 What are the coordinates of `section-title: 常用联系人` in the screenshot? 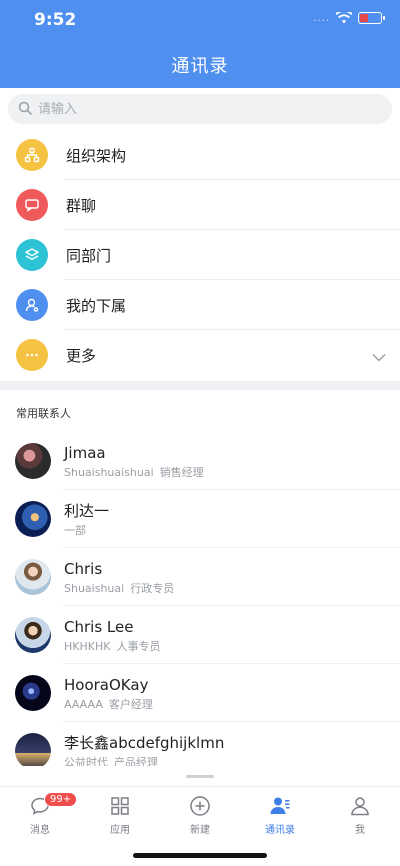 It's located at (43, 413).